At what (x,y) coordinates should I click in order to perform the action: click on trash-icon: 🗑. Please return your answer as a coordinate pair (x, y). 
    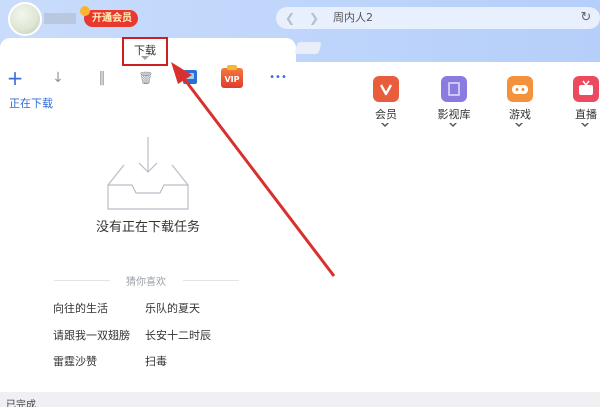
    Looking at the image, I should click on (146, 78).